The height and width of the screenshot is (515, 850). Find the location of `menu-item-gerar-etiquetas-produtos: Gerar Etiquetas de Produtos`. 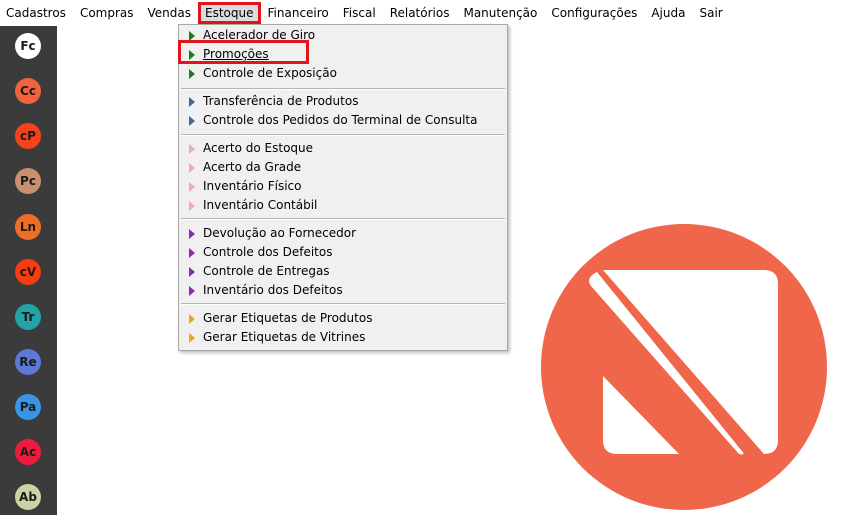

menu-item-gerar-etiquetas-produtos: Gerar Etiquetas de Produtos is located at coordinates (343, 318).